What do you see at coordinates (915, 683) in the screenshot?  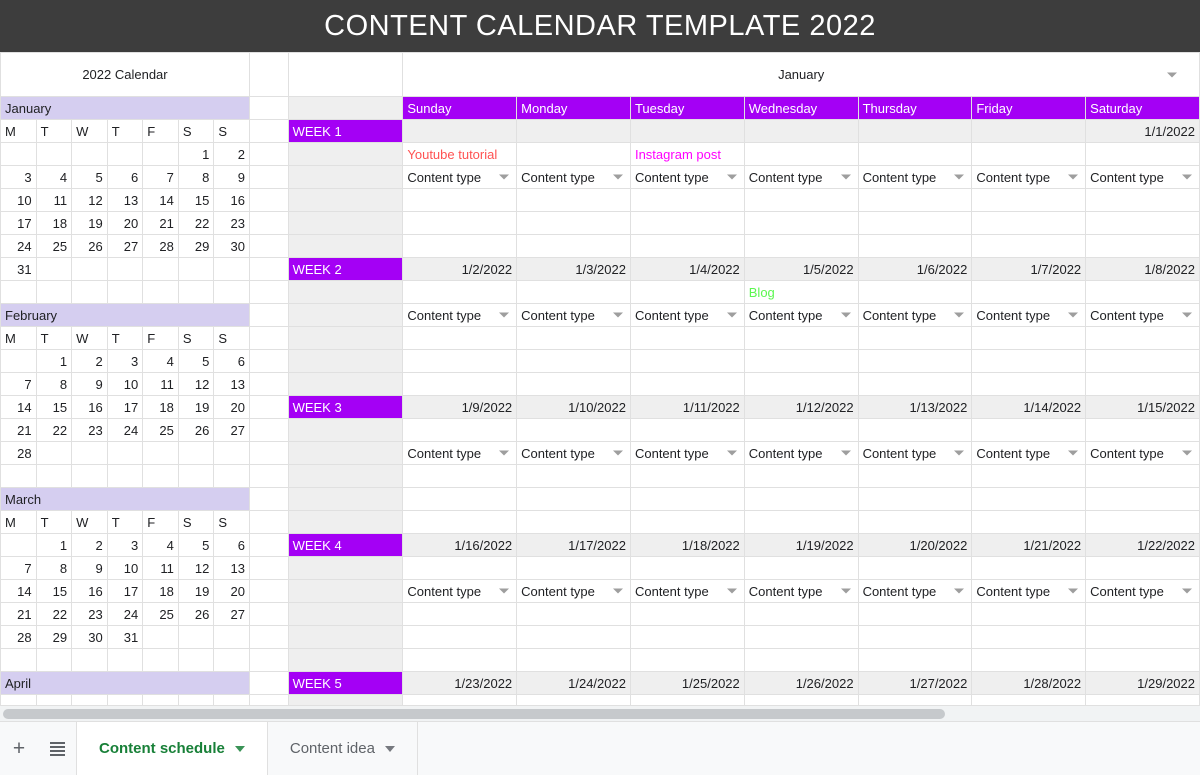 I see `day-date-cell: 1/27/2022` at bounding box center [915, 683].